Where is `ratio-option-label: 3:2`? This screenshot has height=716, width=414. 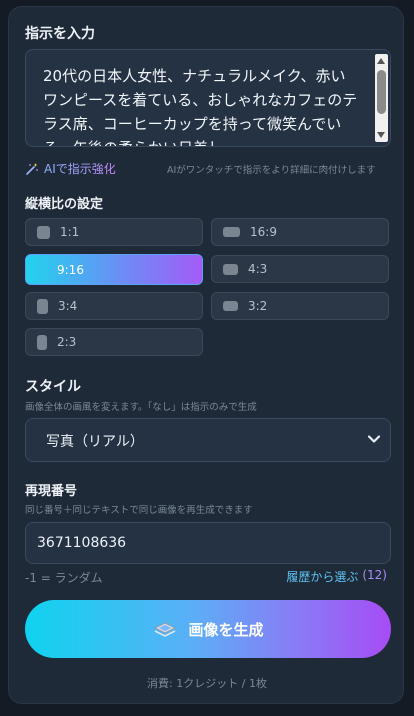
ratio-option-label: 3:2 is located at coordinates (258, 306).